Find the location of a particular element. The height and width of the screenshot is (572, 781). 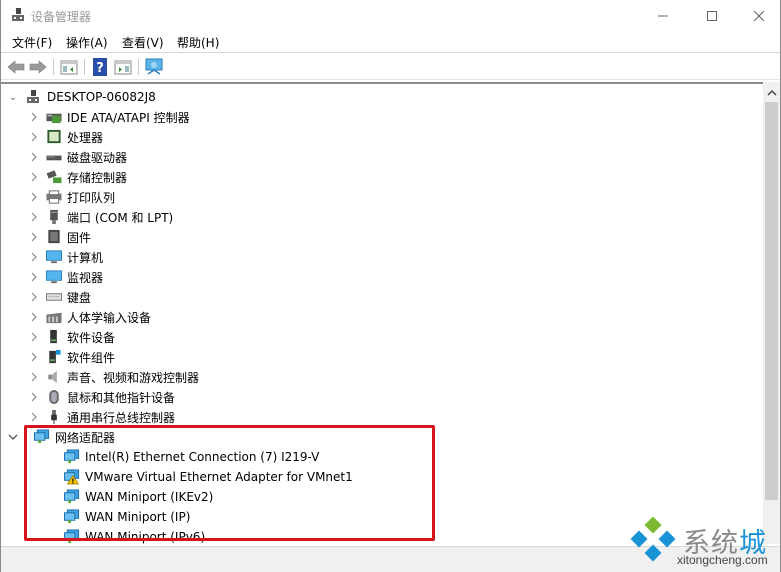

show-action-pane-button is located at coordinates (123, 67).